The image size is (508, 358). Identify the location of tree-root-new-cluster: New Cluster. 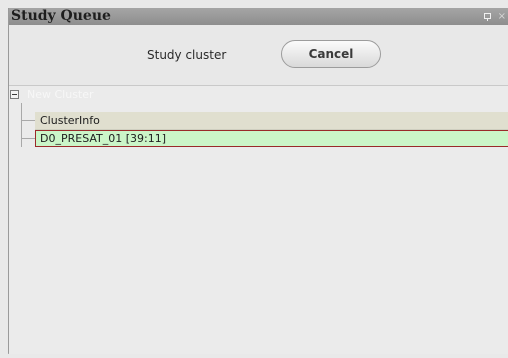
(258, 95).